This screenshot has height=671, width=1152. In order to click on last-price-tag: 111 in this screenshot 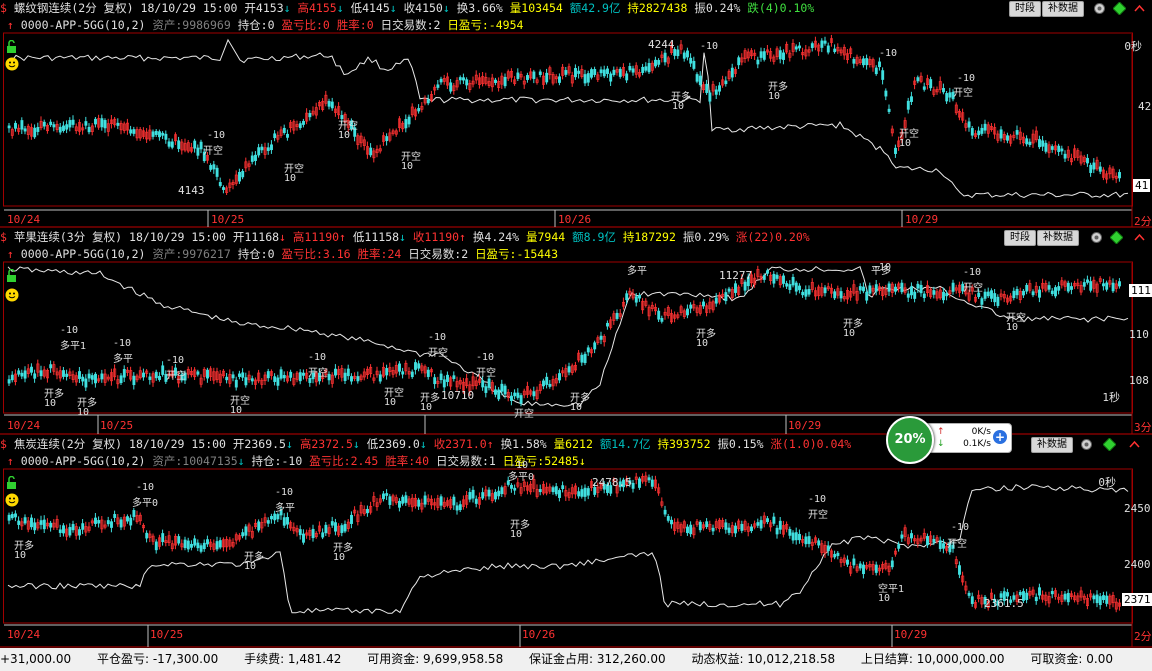, I will do `click(1140, 290)`.